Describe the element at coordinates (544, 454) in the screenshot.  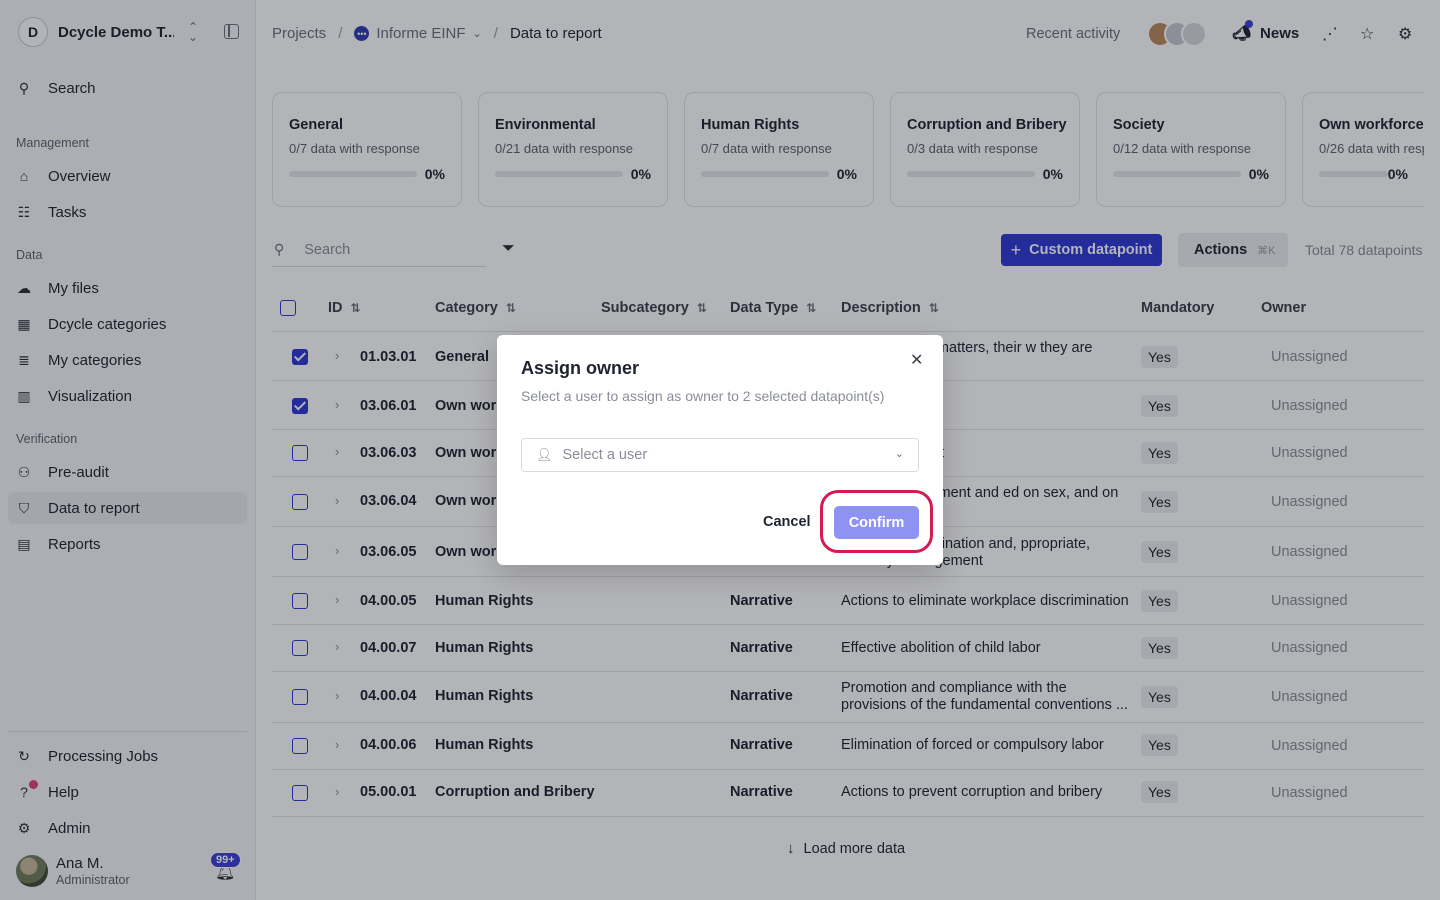
I see `user-icon: 👤︎` at that location.